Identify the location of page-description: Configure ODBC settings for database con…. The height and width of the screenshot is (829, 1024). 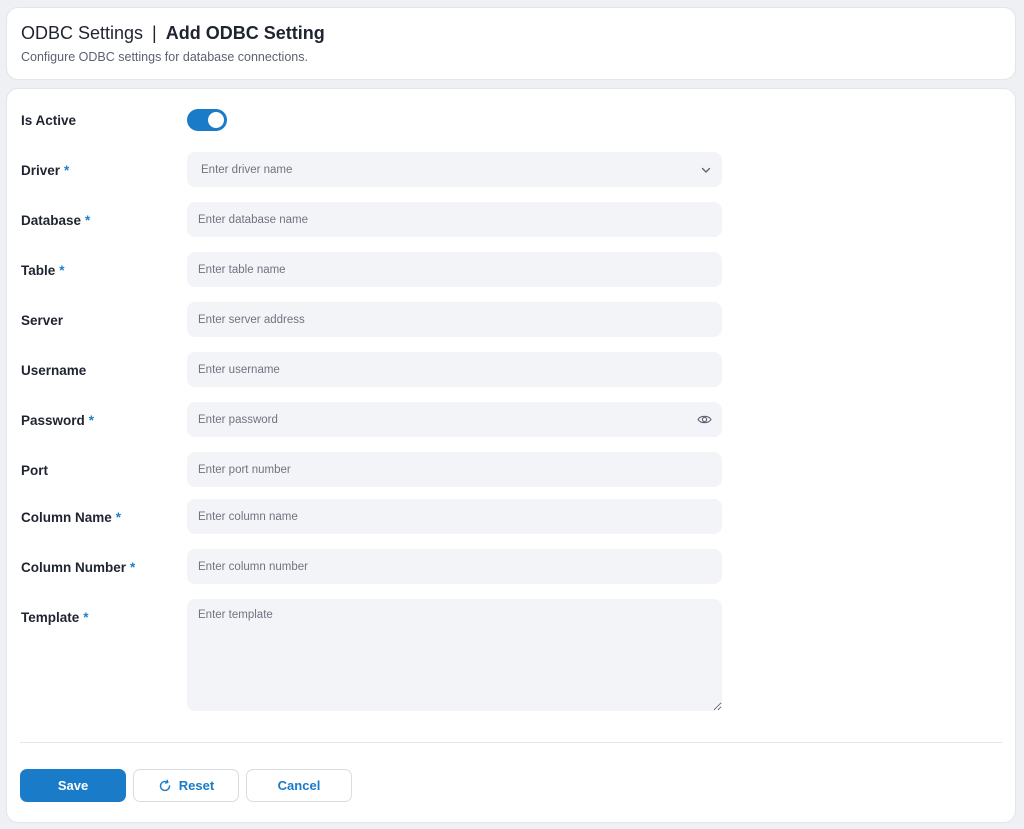
(164, 57).